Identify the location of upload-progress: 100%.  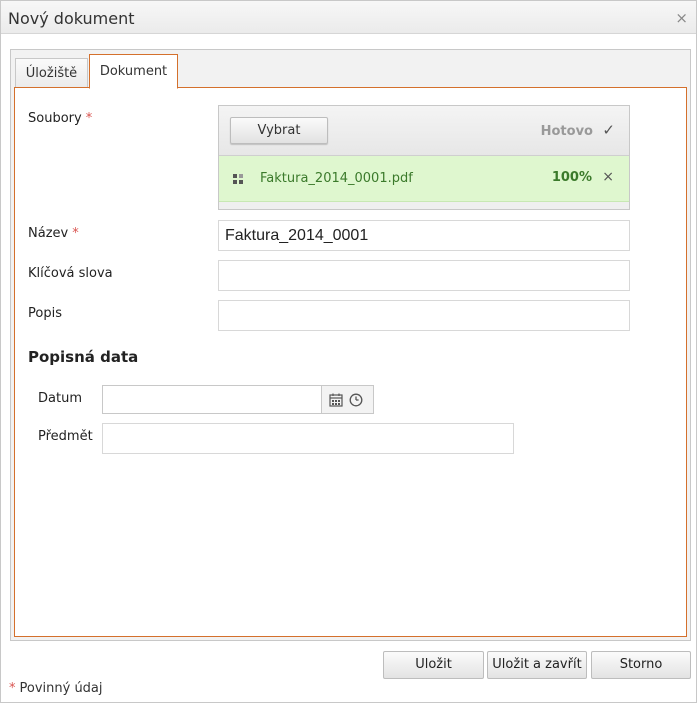
(571, 177).